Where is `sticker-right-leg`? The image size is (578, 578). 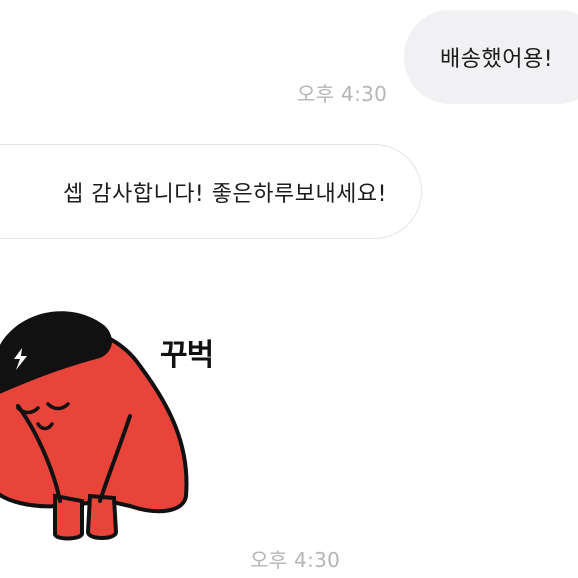 sticker-right-leg is located at coordinates (102, 516).